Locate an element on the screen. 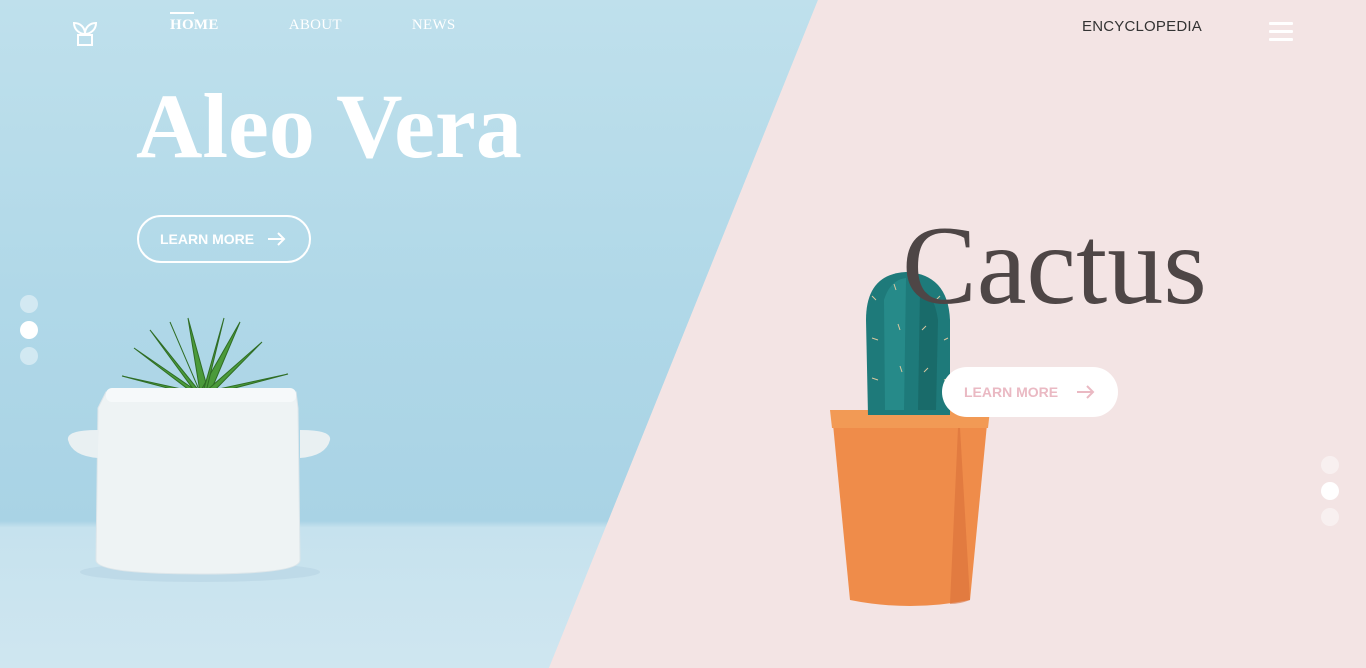 This screenshot has height=668, width=1366. plant-logo-icon is located at coordinates (85, 33).